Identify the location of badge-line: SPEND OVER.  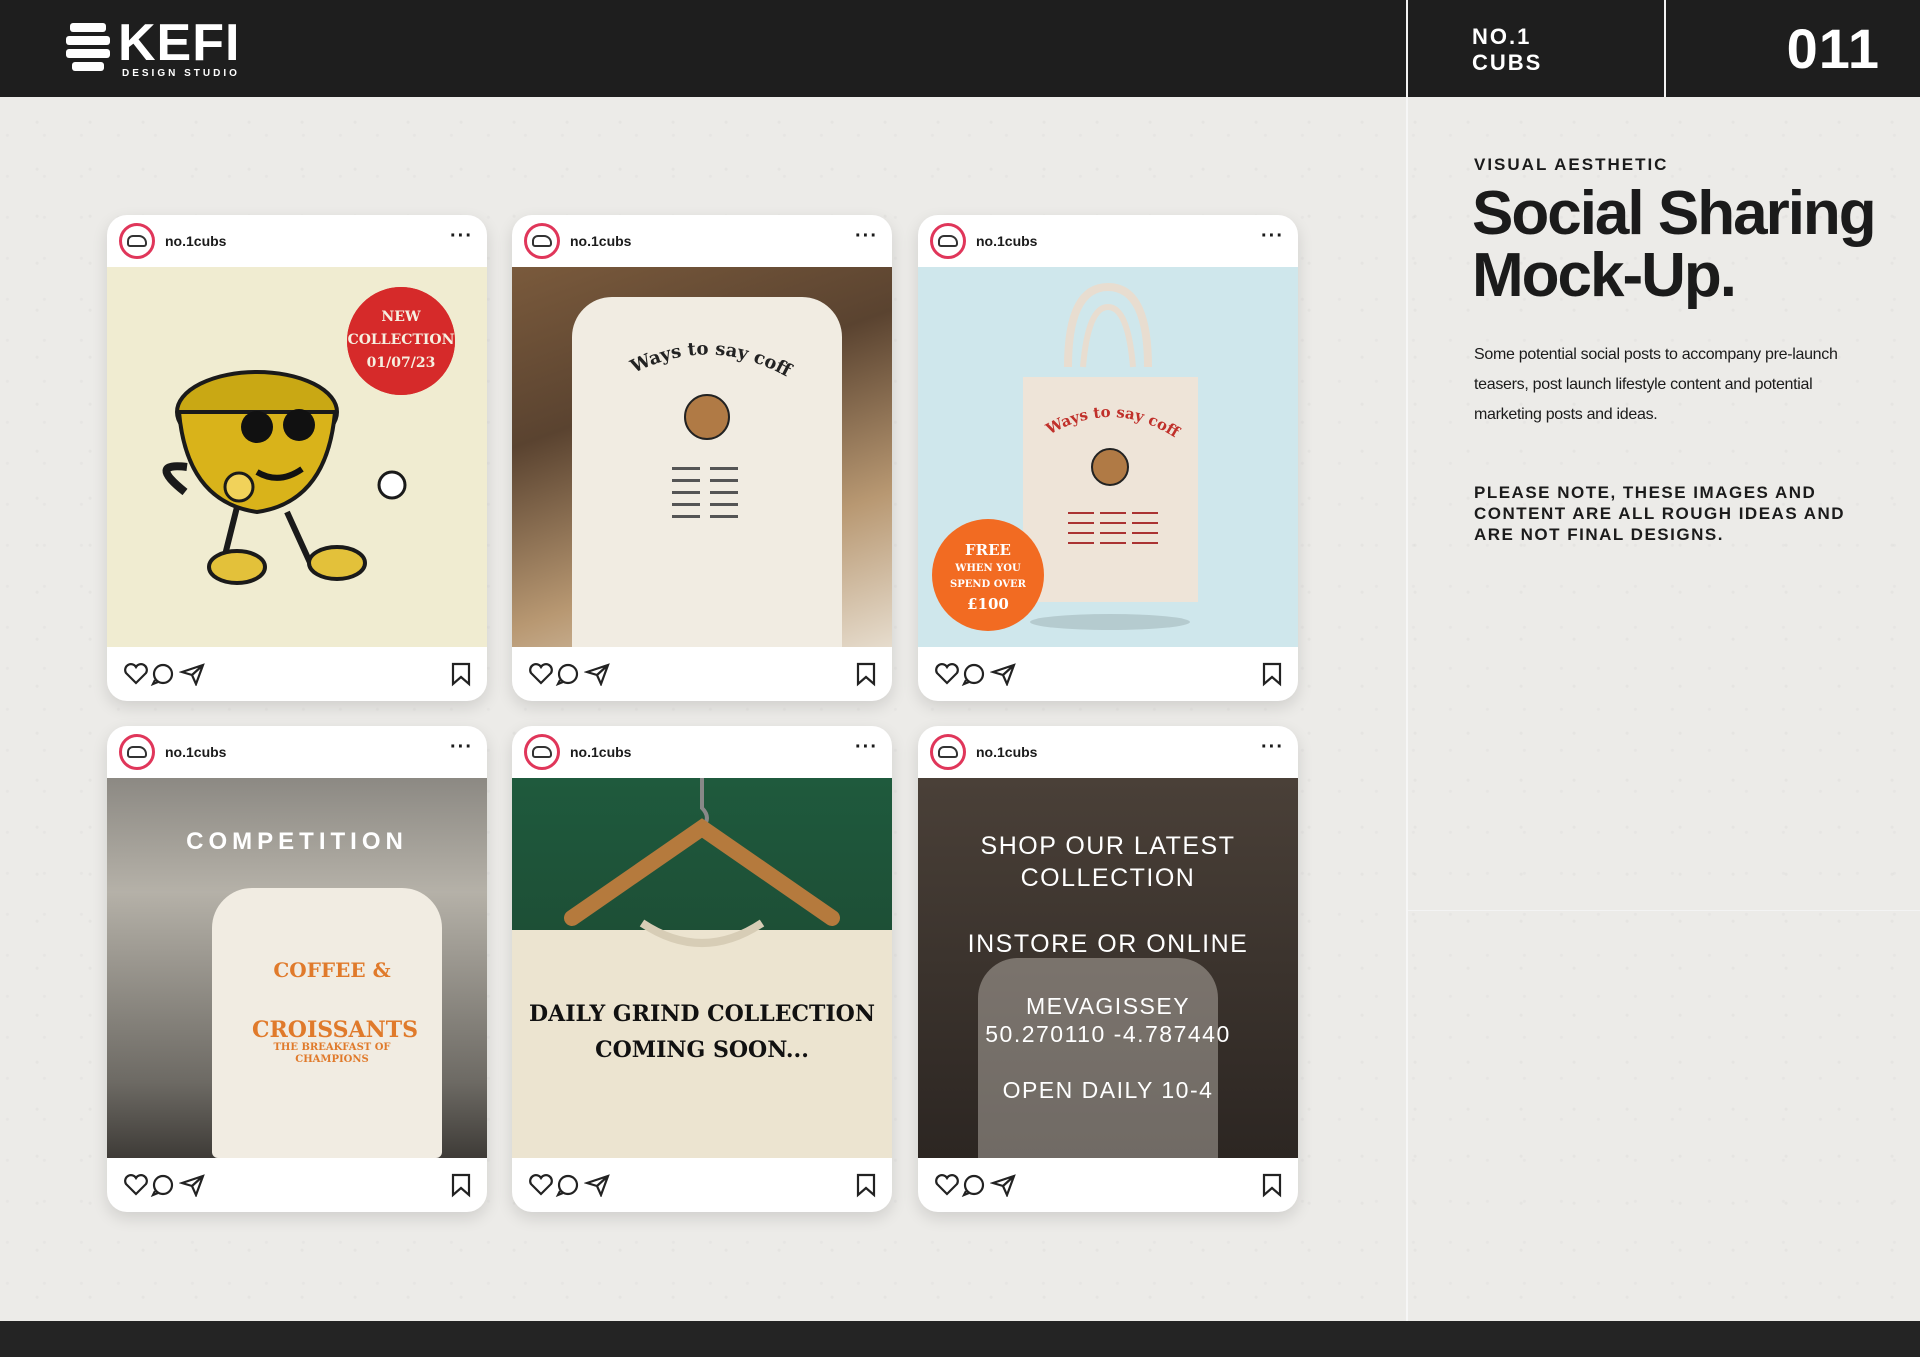
(988, 584).